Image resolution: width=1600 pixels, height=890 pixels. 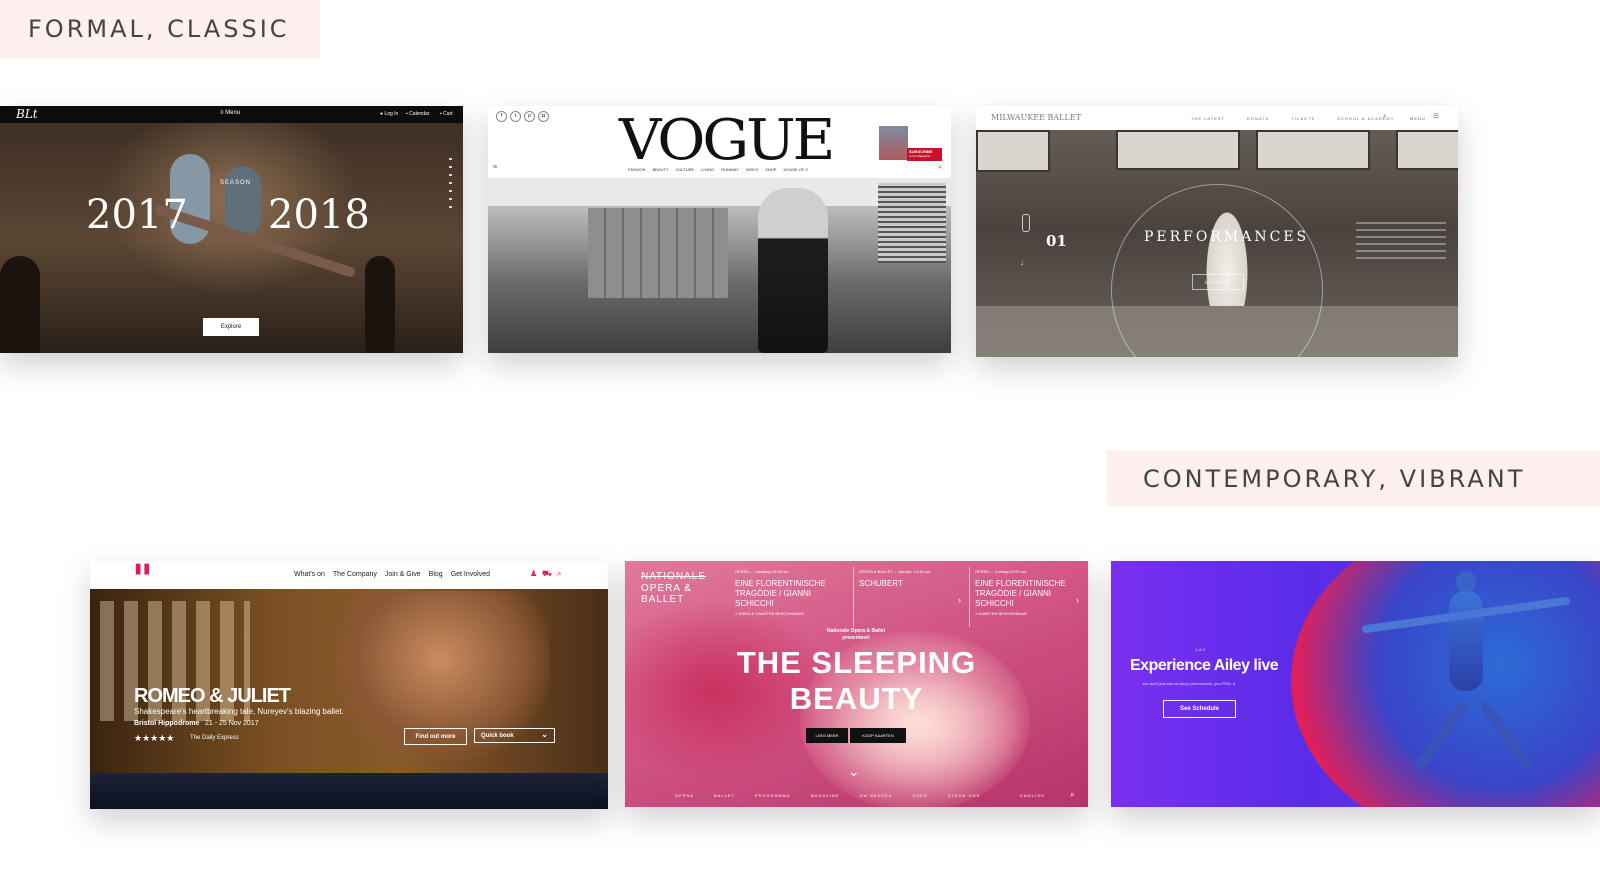 What do you see at coordinates (964, 795) in the screenshot?
I see `footer-nav-item: STEUN ONS` at bounding box center [964, 795].